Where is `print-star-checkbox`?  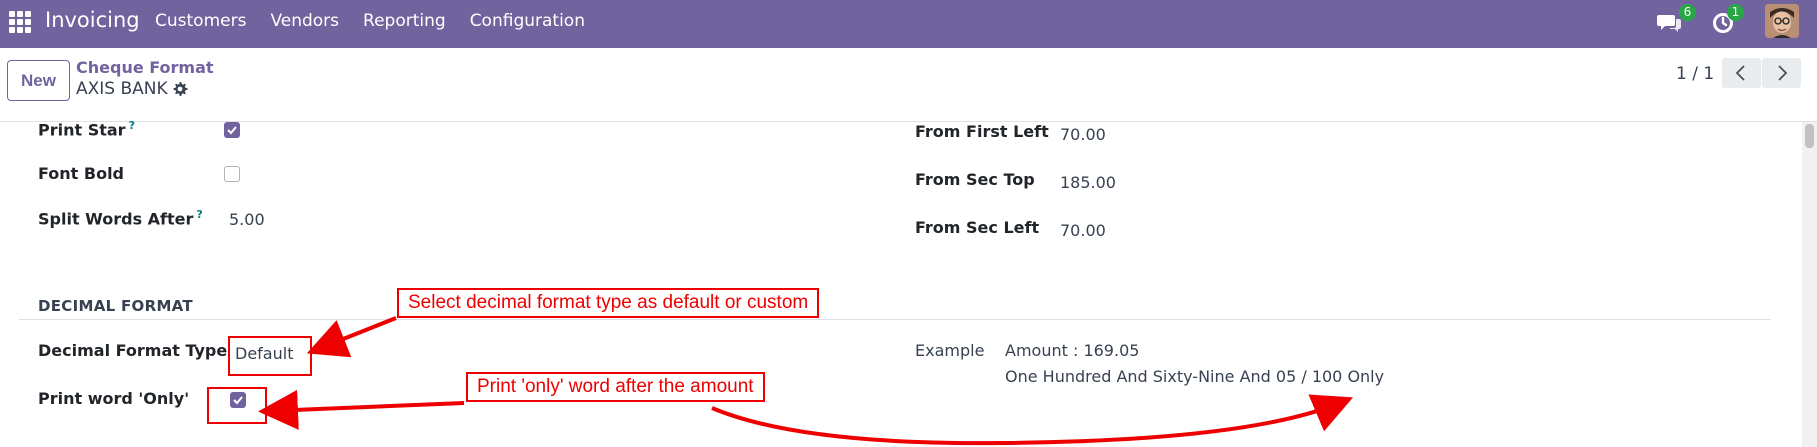
print-star-checkbox is located at coordinates (232, 130).